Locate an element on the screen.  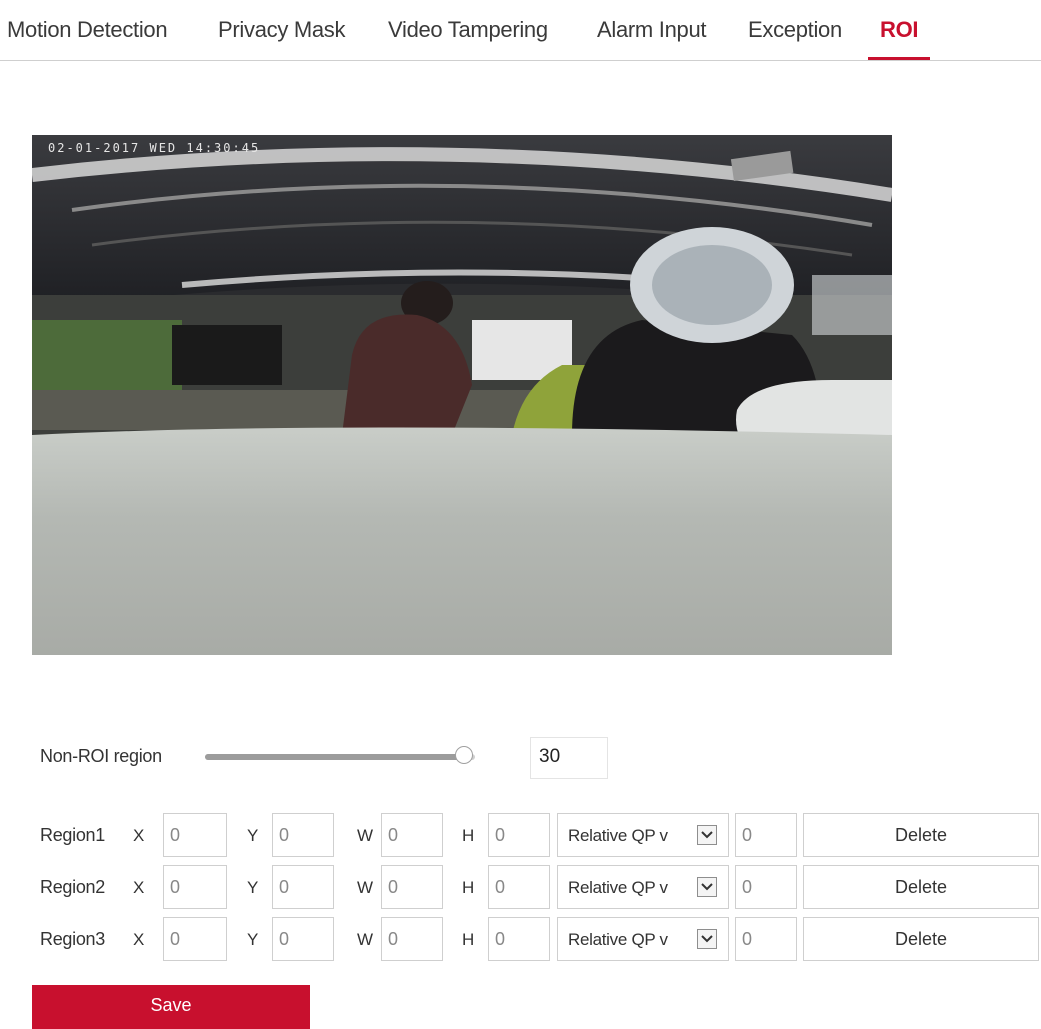
slider-handle is located at coordinates (464, 755).